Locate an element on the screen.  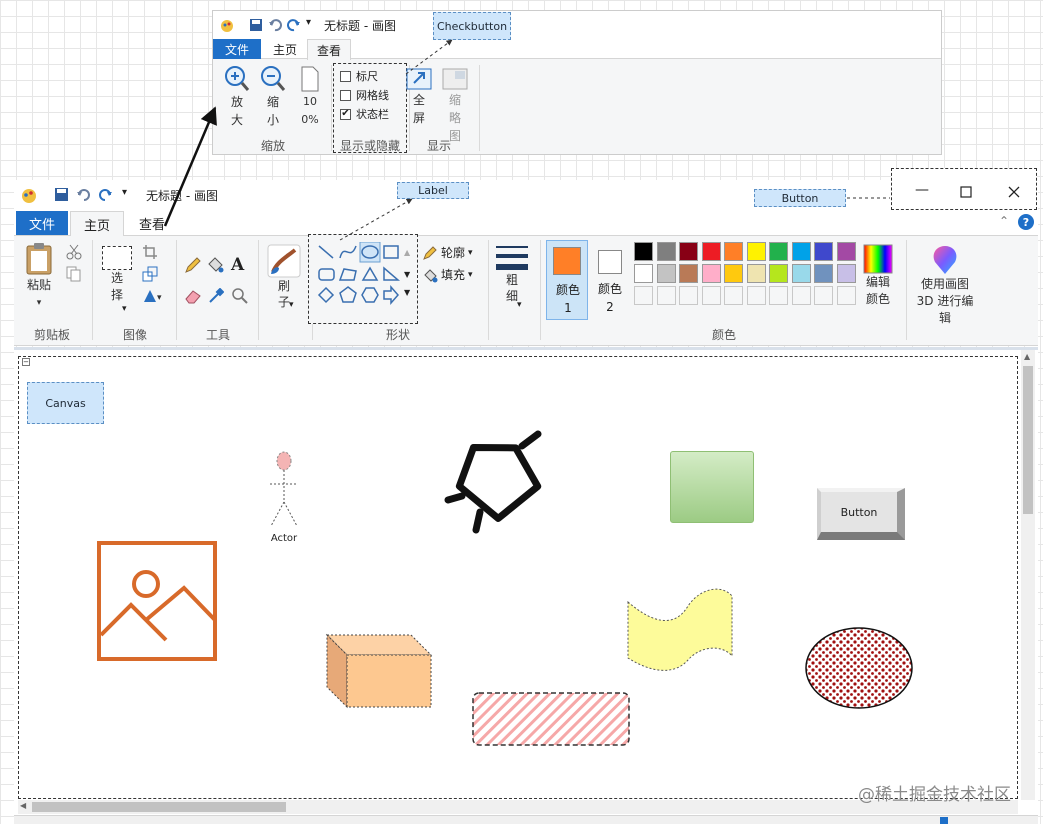
watermark: @稀土掘金技术社区 is located at coordinates (934, 795).